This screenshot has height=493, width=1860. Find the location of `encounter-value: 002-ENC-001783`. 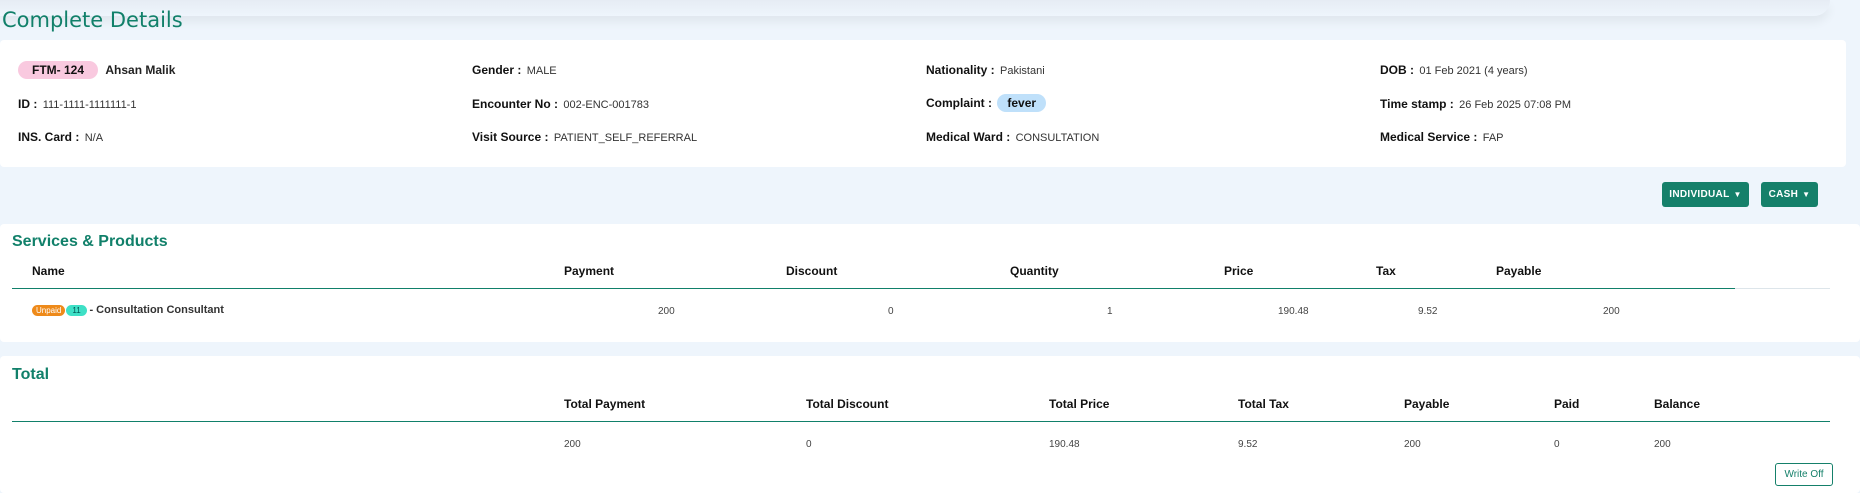

encounter-value: 002-ENC-001783 is located at coordinates (606, 105).